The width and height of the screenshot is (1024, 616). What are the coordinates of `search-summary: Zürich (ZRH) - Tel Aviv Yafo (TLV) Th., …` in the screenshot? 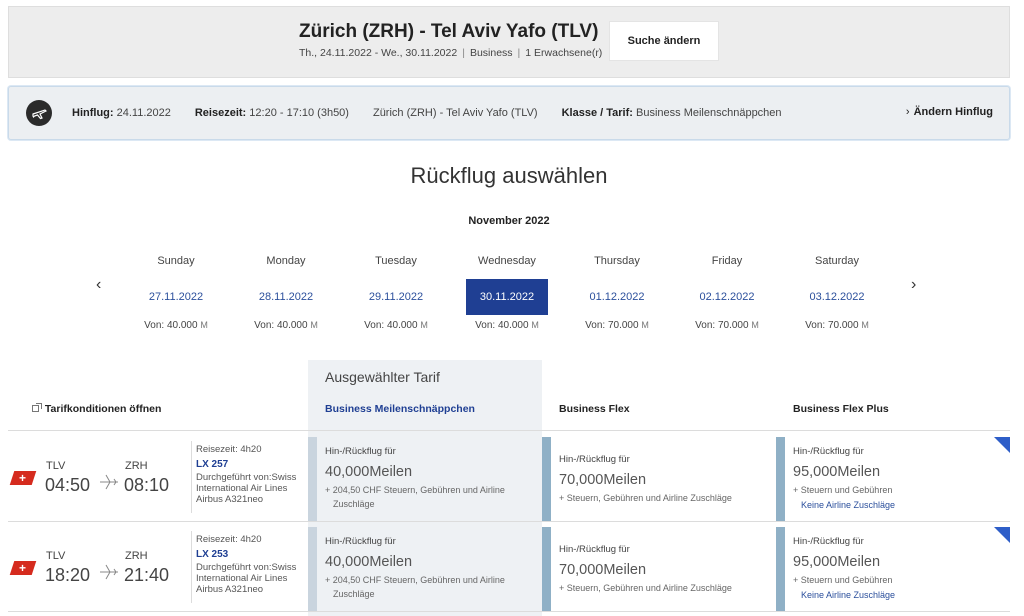 It's located at (509, 42).